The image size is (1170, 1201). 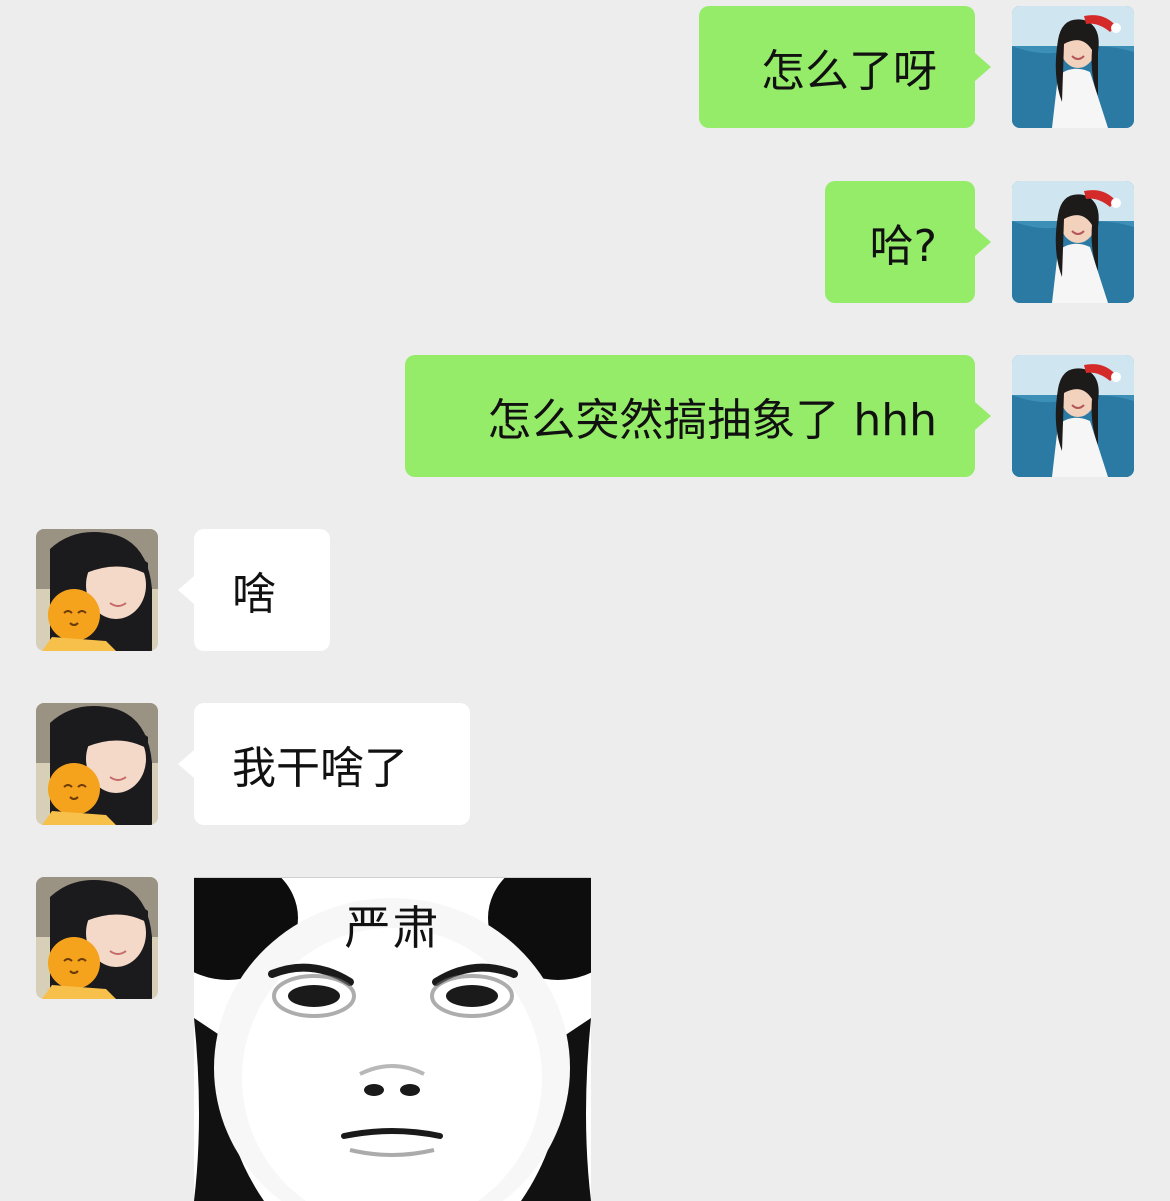 What do you see at coordinates (320, 768) in the screenshot?
I see `message-text: 我干啥了` at bounding box center [320, 768].